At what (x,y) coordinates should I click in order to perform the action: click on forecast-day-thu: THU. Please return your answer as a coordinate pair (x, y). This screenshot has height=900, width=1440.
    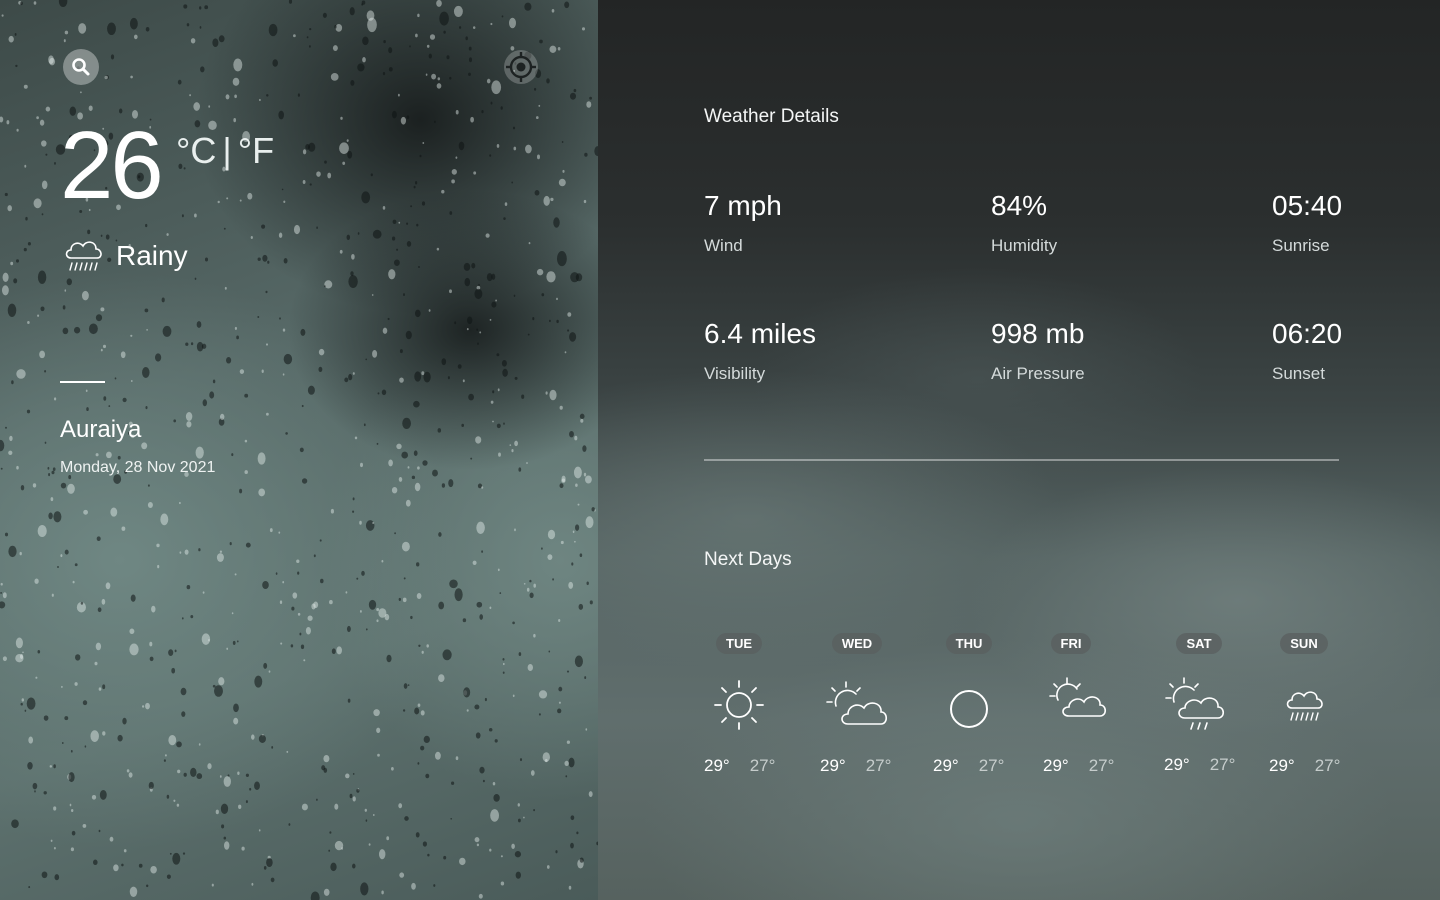
    Looking at the image, I should click on (969, 643).